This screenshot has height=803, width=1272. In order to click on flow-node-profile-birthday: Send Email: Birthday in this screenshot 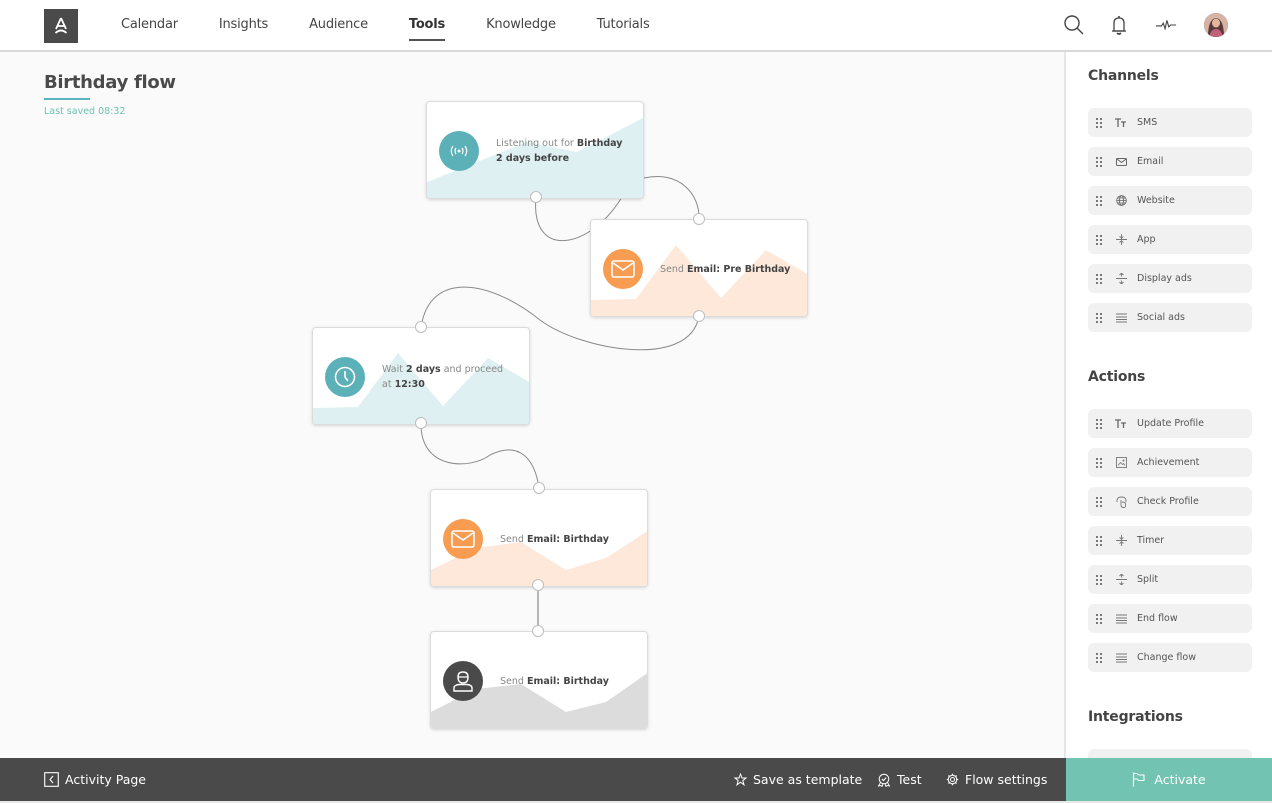, I will do `click(539, 680)`.